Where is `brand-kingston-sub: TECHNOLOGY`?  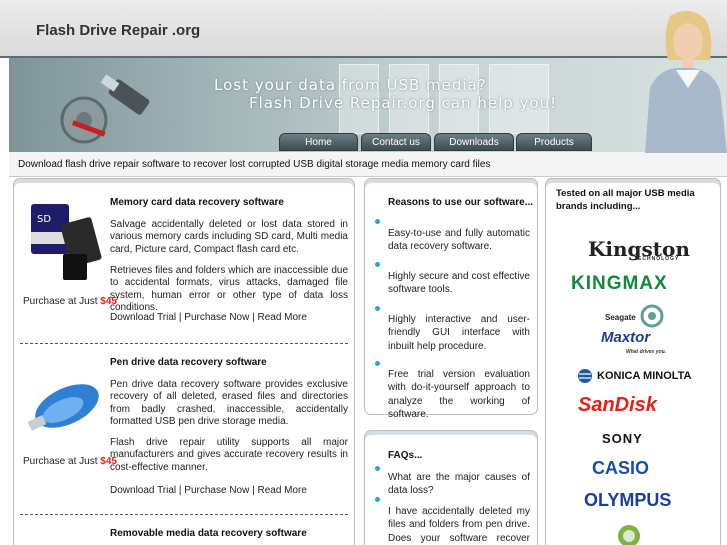 brand-kingston-sub: TECHNOLOGY is located at coordinates (657, 259).